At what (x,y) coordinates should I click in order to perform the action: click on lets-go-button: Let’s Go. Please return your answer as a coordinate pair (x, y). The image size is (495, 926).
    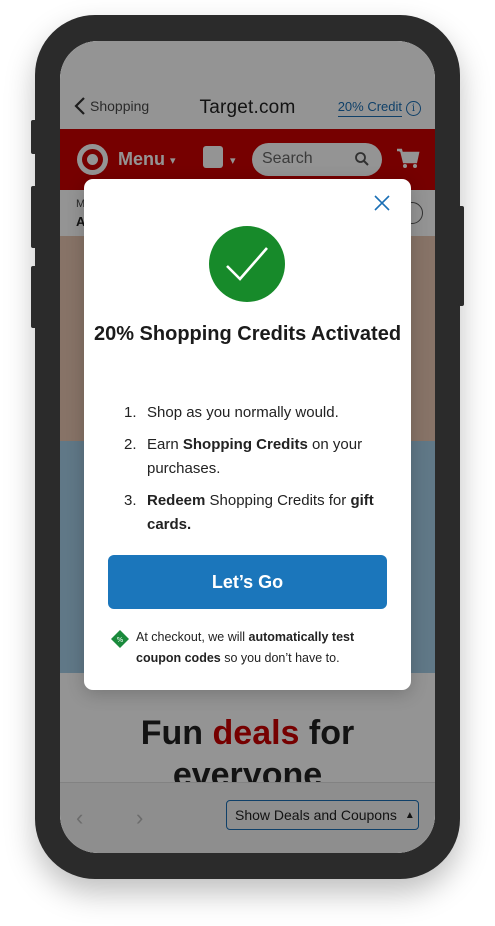
    Looking at the image, I should click on (247, 582).